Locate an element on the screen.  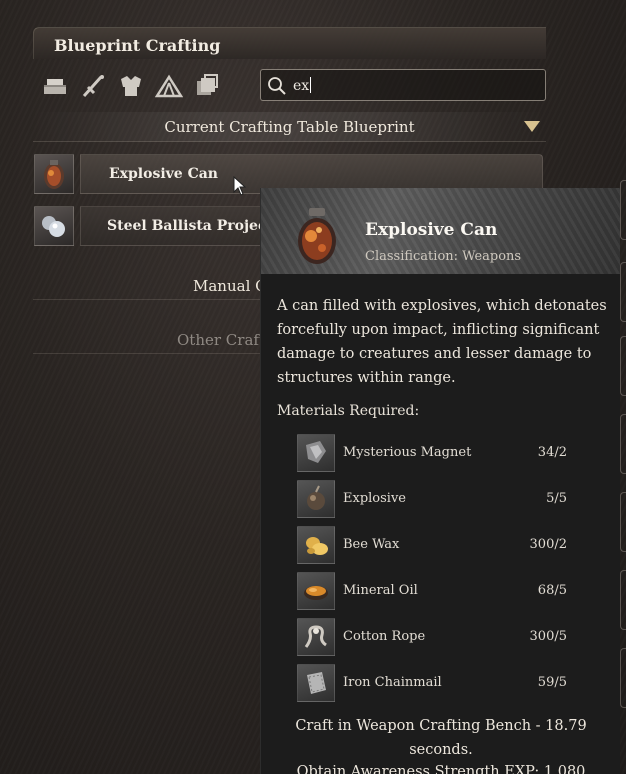
mineral-oil-icon is located at coordinates (316, 591).